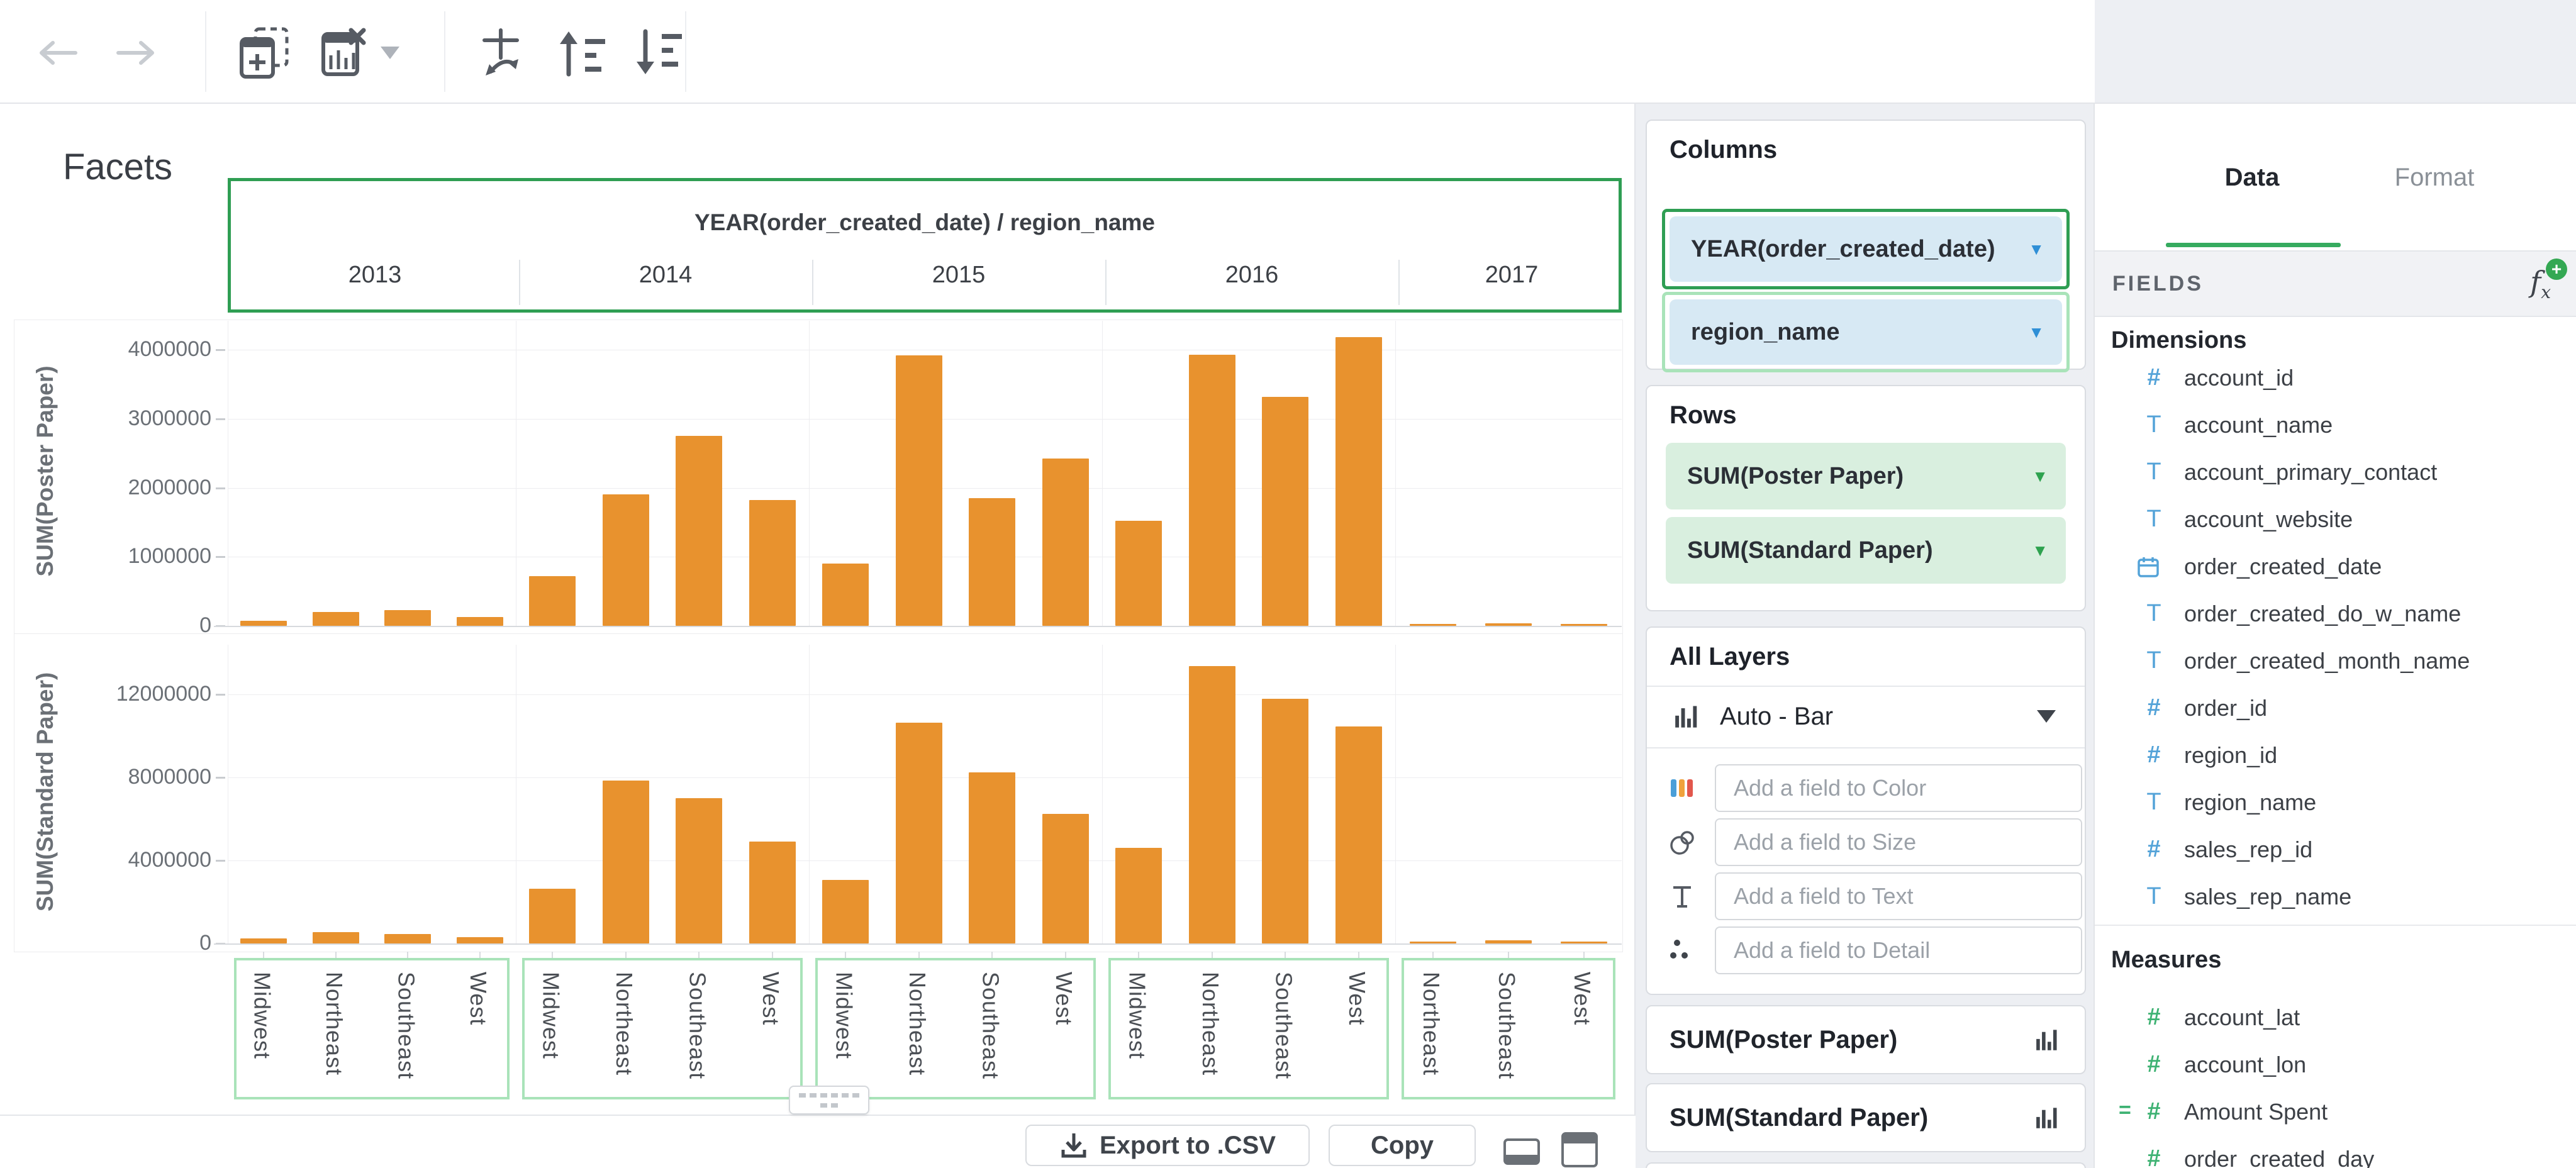  I want to click on region-label: Southeast, so click(406, 1026).